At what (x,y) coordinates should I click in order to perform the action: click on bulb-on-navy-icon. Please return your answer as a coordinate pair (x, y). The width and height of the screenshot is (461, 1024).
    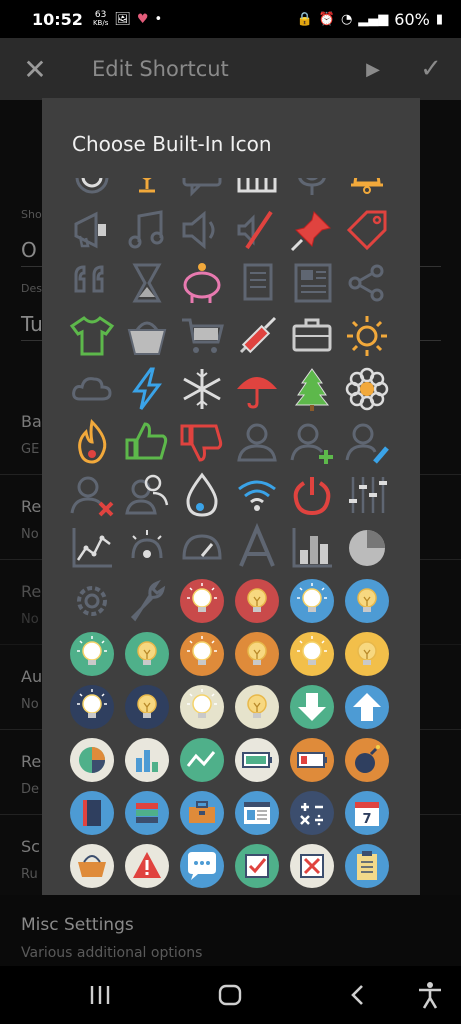
    Looking at the image, I should click on (92, 707).